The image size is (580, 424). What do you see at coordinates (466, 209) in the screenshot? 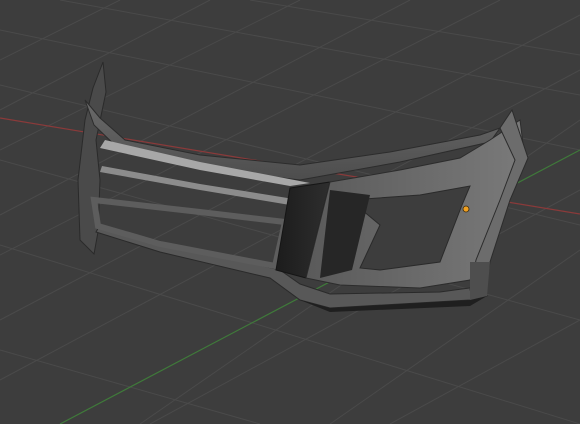
I see `object-origin-marker` at bounding box center [466, 209].